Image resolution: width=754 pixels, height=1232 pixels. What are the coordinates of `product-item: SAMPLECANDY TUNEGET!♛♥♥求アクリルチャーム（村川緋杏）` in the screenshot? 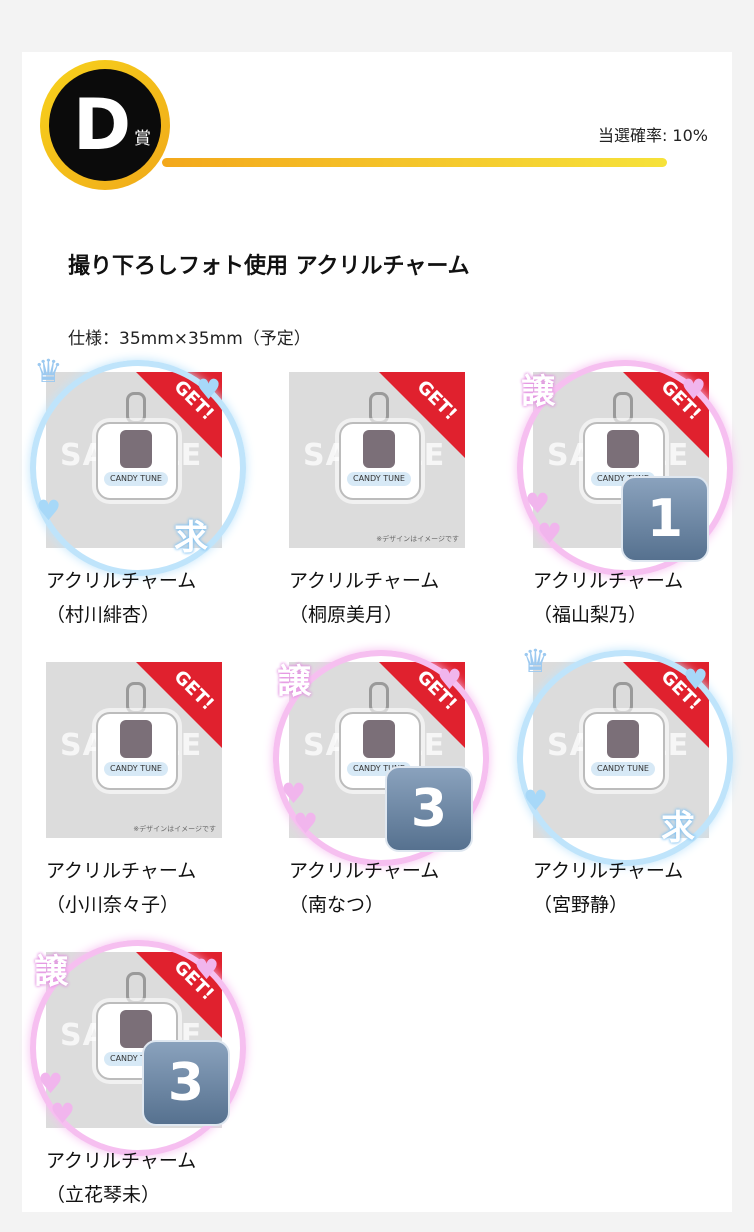 It's located at (138, 502).